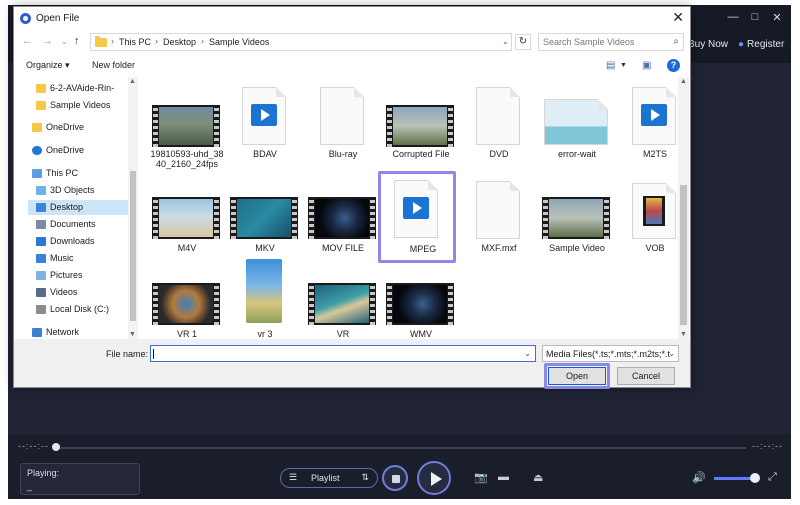 This screenshot has height=505, width=800. I want to click on sidebar-item-desktop: Desktop, so click(78, 207).